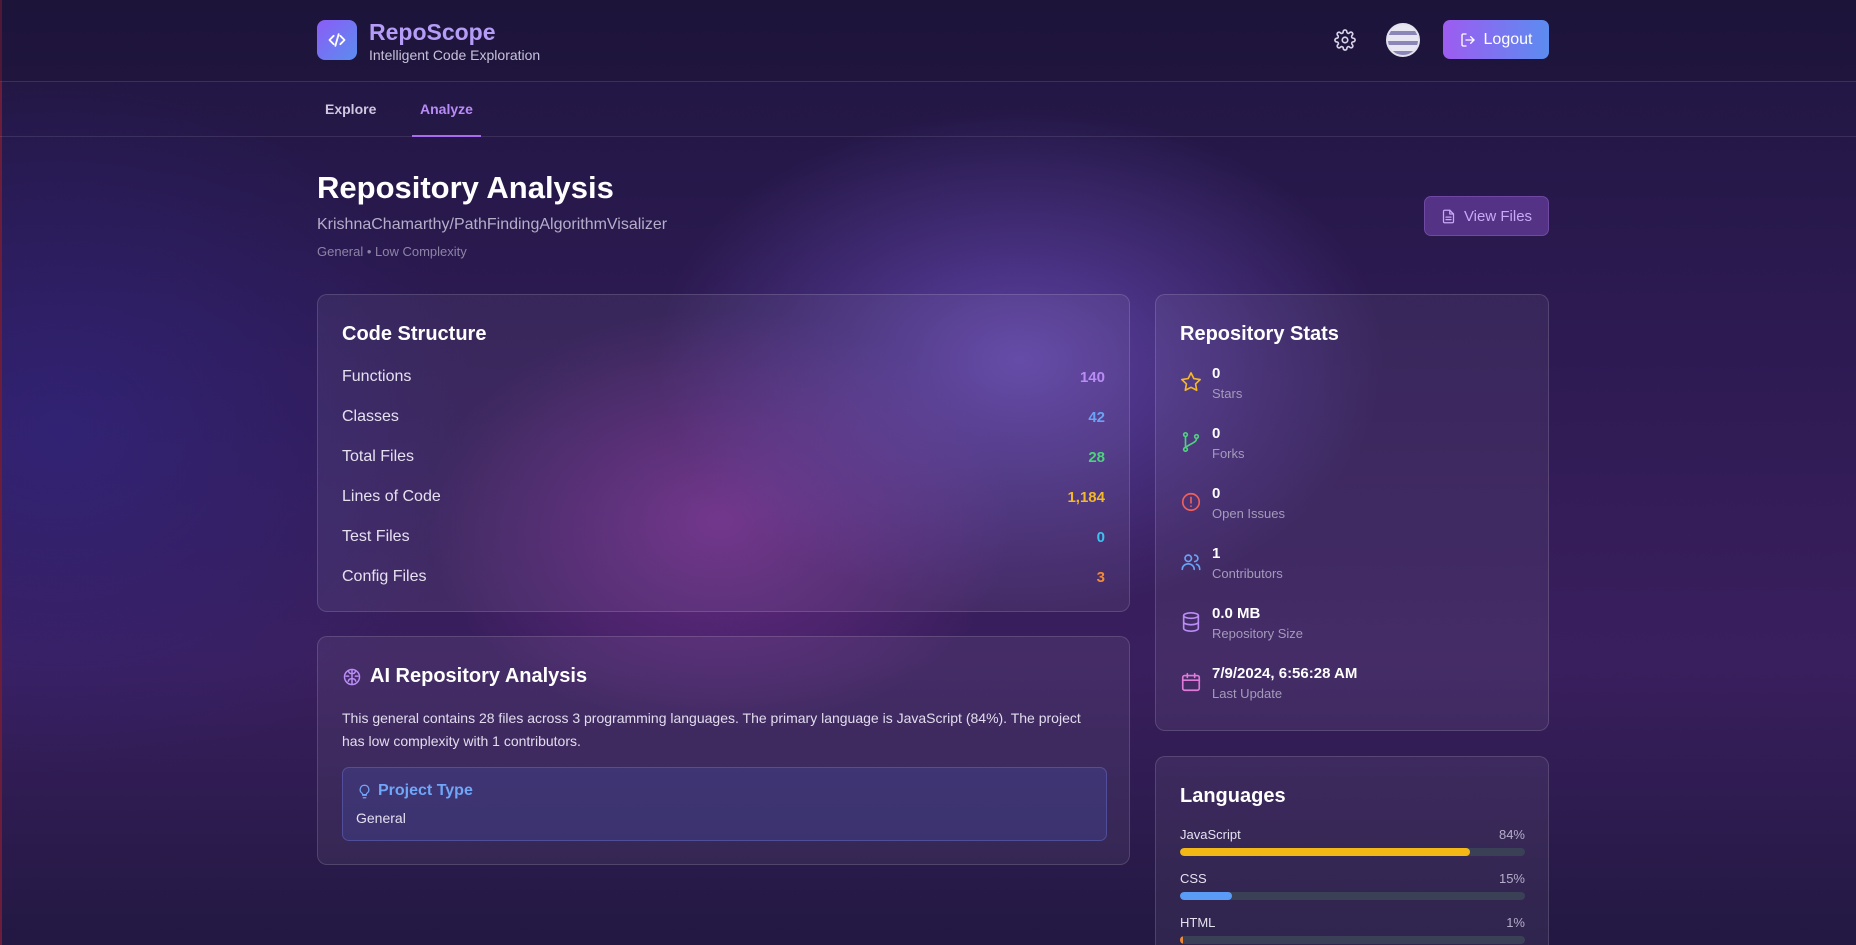  What do you see at coordinates (1498, 216) in the screenshot?
I see `view-files-label: View Files` at bounding box center [1498, 216].